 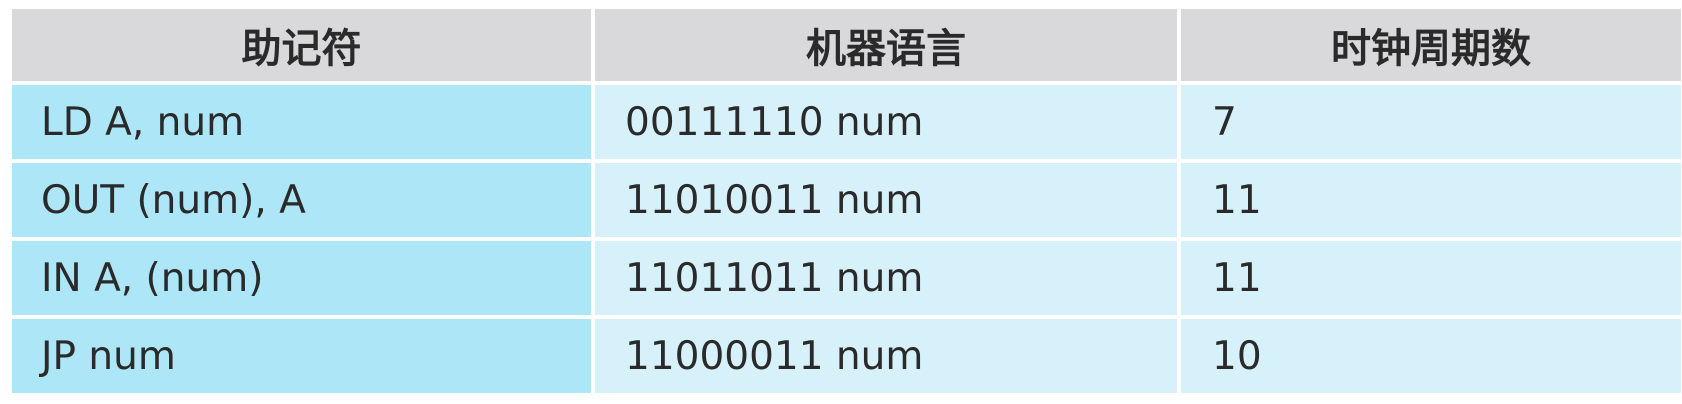 What do you see at coordinates (886, 122) in the screenshot?
I see `row-1-machine-code: 00111110 num` at bounding box center [886, 122].